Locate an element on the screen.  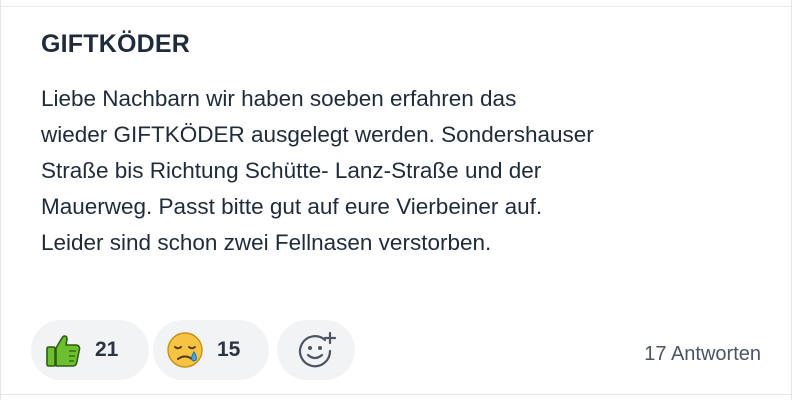
add-reaction-button is located at coordinates (316, 350).